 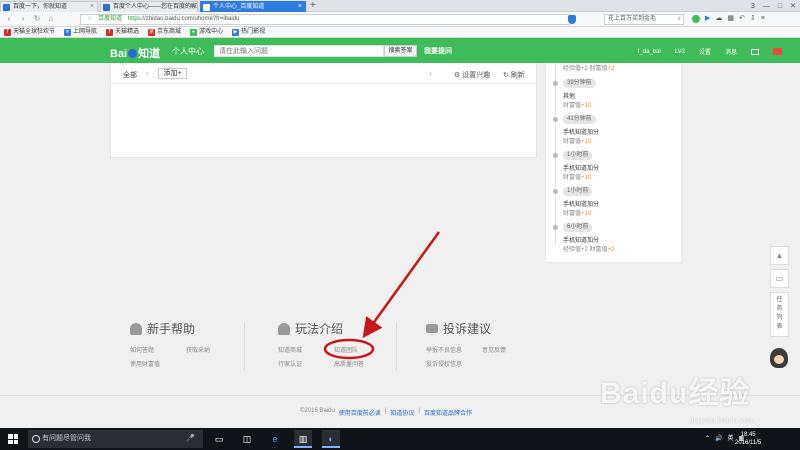 What do you see at coordinates (172, 73) in the screenshot?
I see `add-topic-button: 添加+` at bounding box center [172, 73].